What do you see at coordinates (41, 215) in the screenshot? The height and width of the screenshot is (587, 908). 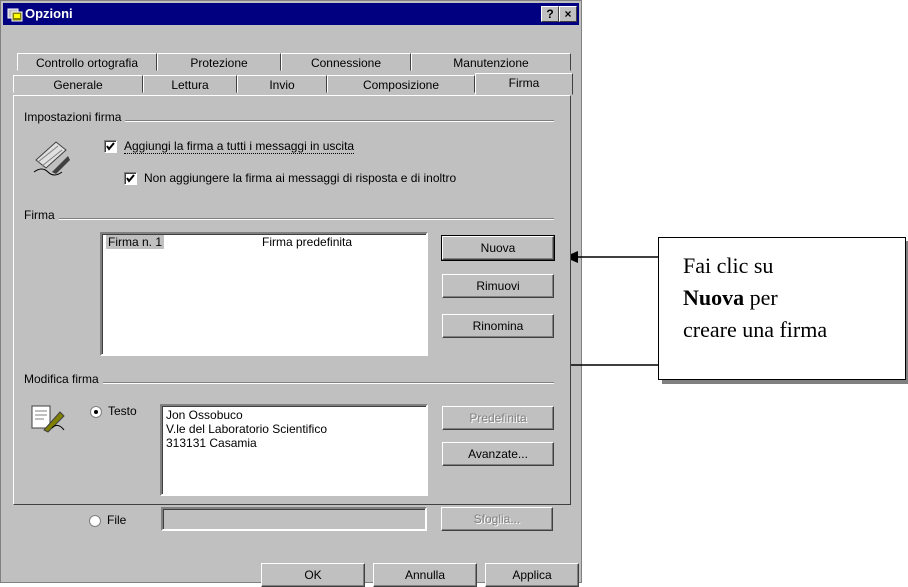 I see `firma-group-title: Firma` at bounding box center [41, 215].